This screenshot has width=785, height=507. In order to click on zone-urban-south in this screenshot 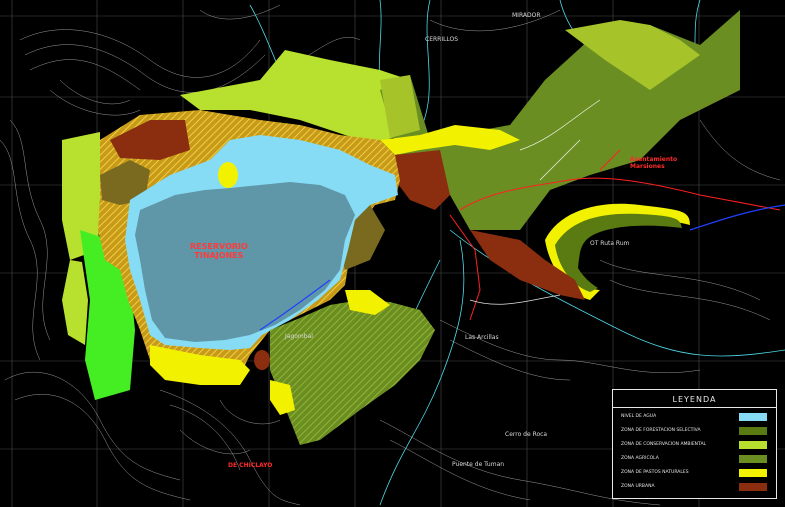, I will do `click(262, 360)`.